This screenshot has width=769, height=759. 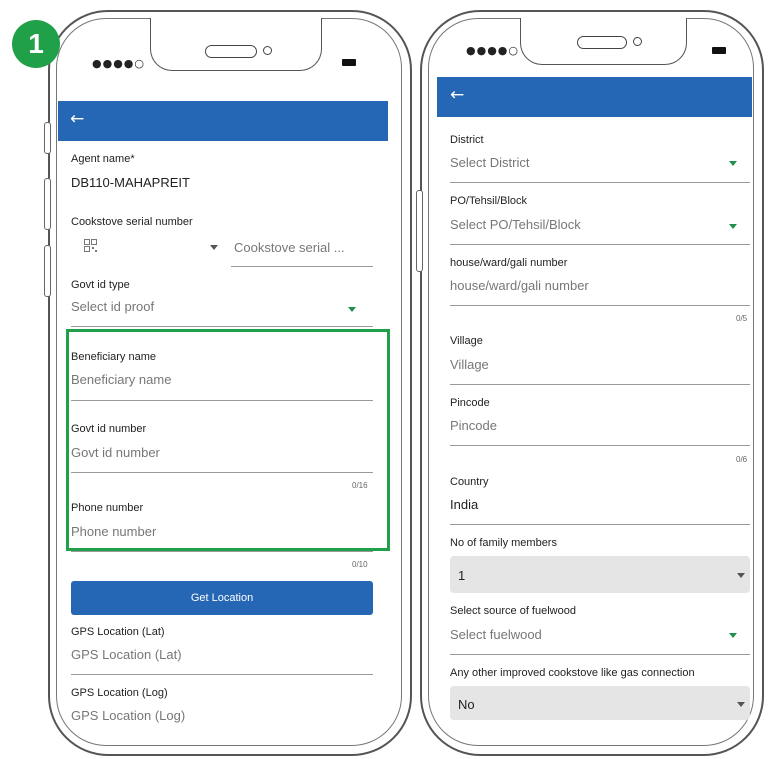 I want to click on govt-id-type-select: Select id proof, so click(x=112, y=306).